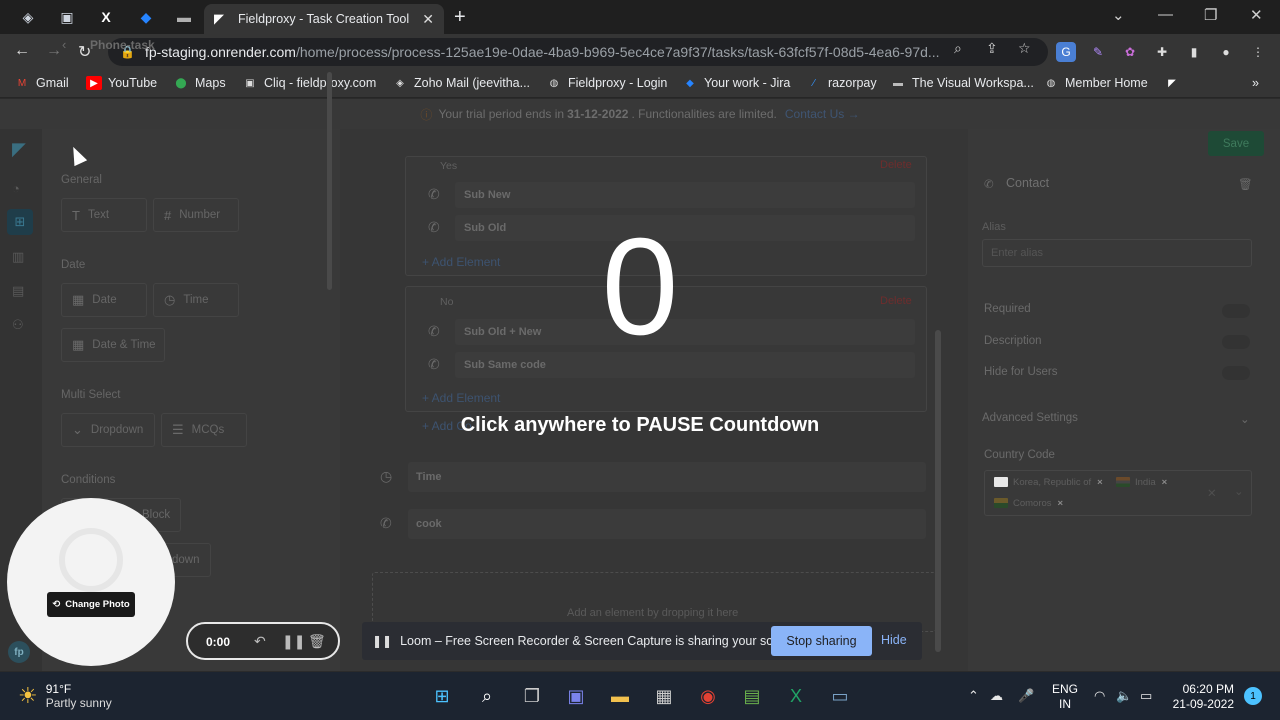  I want to click on loom-camera-bubble, so click(91, 582).